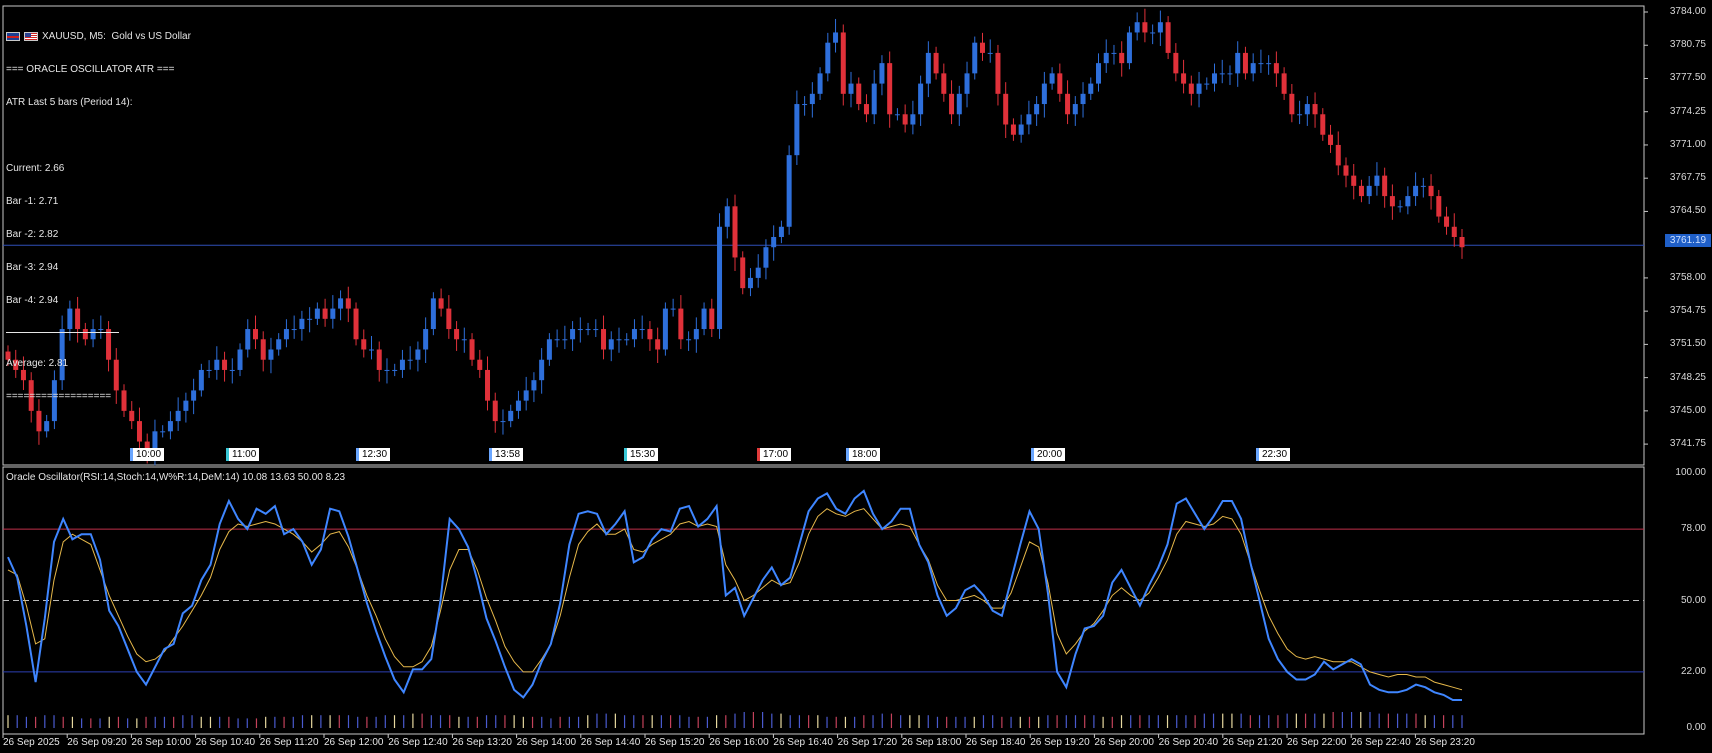 The height and width of the screenshot is (753, 1712). What do you see at coordinates (32, 267) in the screenshot?
I see `atr-bar-3: Bar -3: 2.94` at bounding box center [32, 267].